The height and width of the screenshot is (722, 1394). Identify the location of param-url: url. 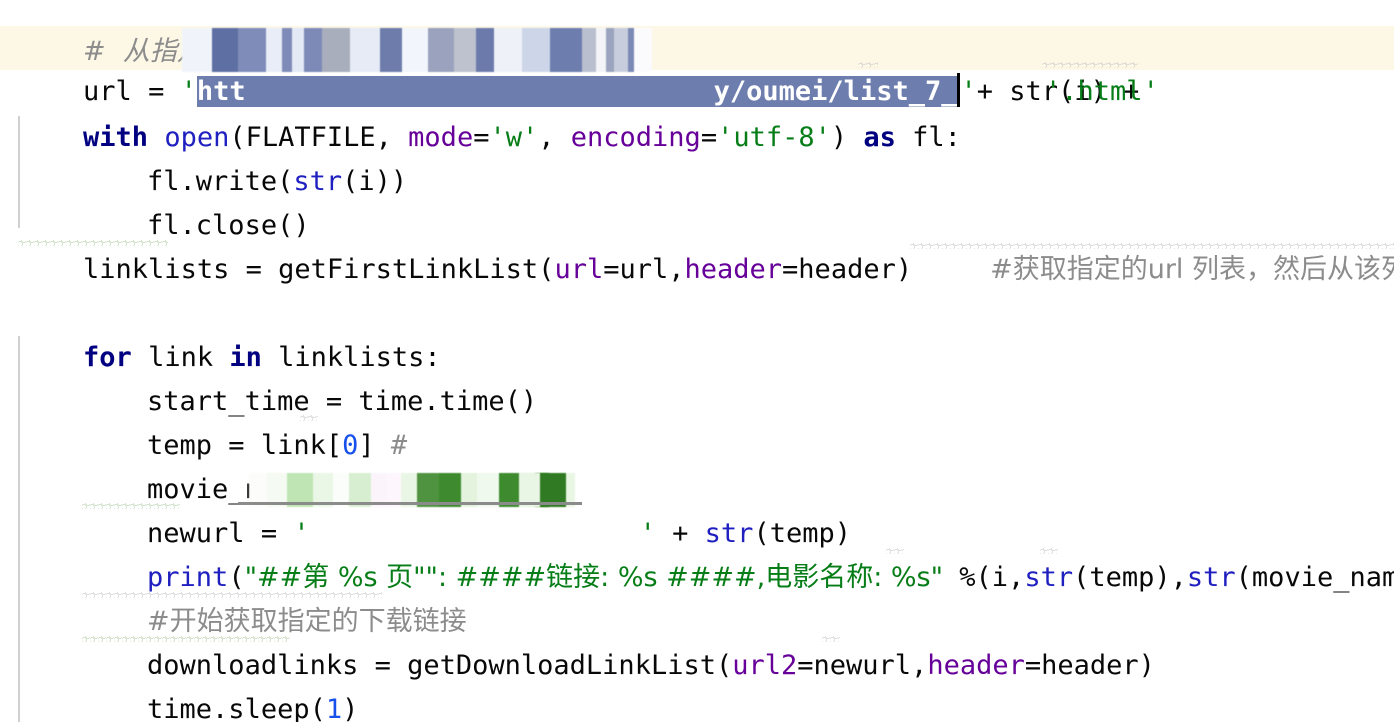
(579, 269).